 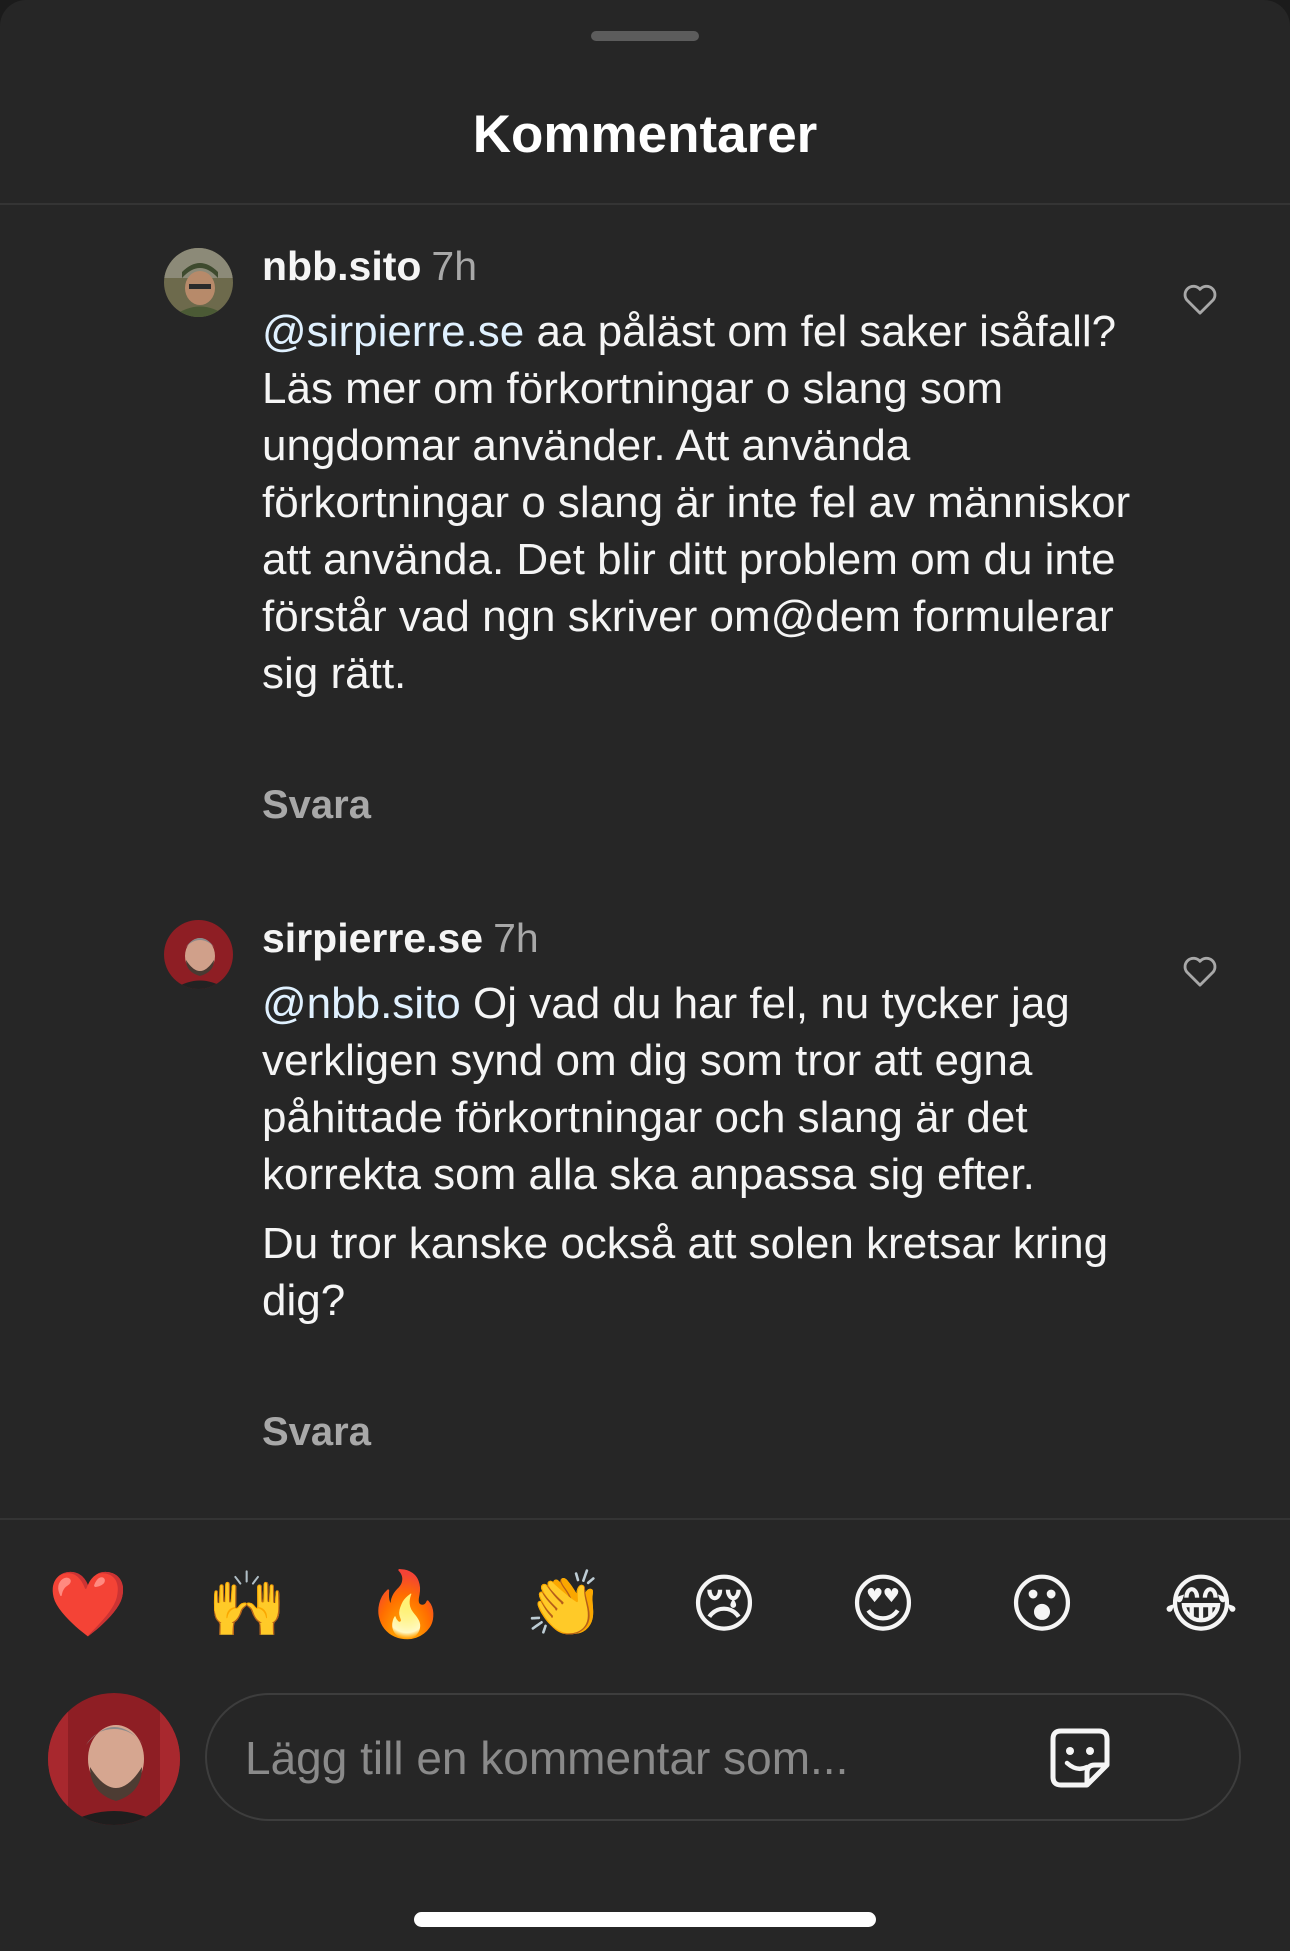 I want to click on crying-emoji-button: 😢, so click(x=724, y=1605).